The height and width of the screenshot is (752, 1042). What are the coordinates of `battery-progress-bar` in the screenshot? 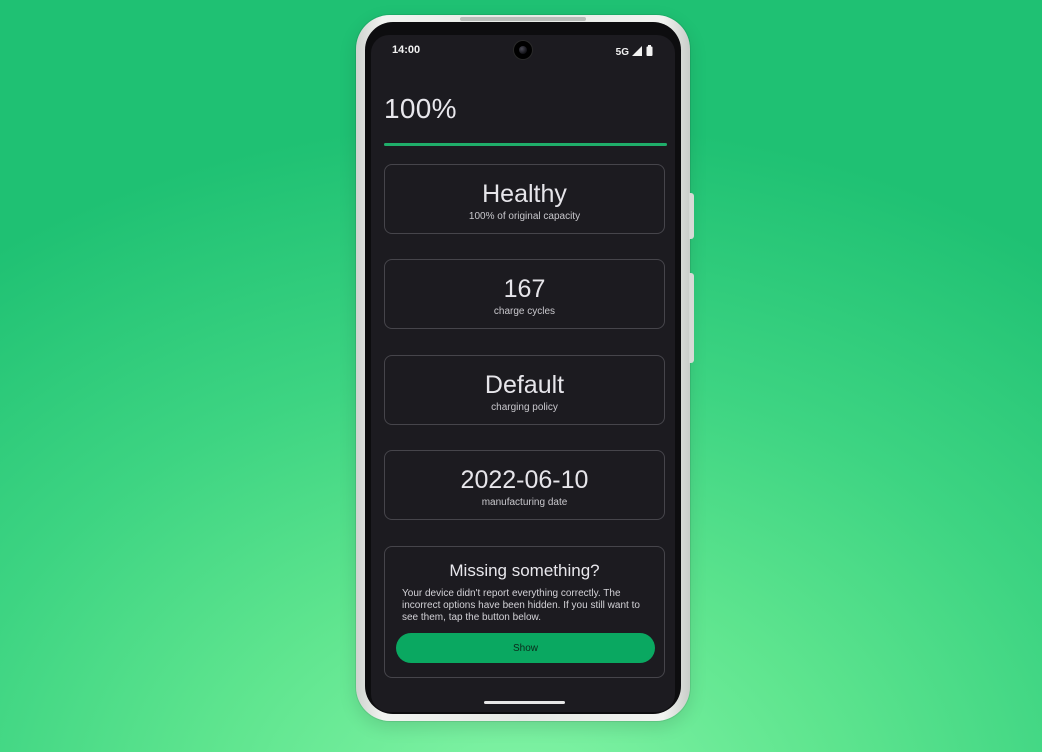 It's located at (525, 144).